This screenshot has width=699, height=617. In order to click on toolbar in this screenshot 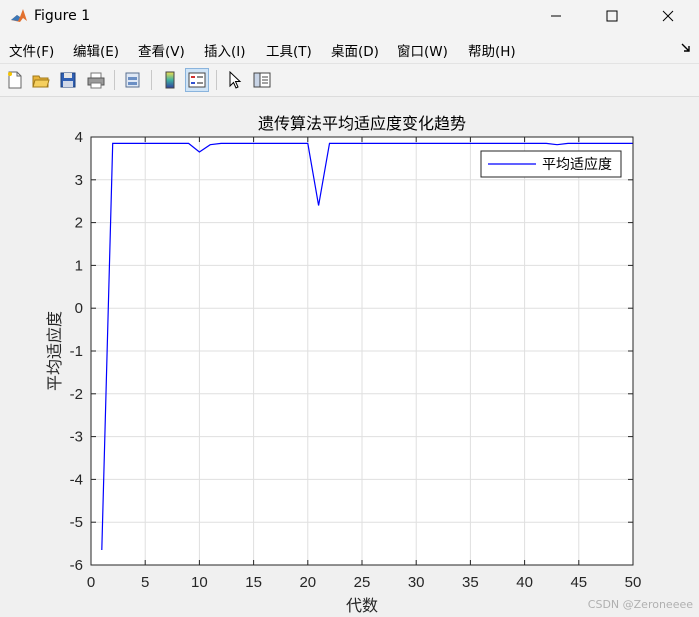, I will do `click(349, 80)`.